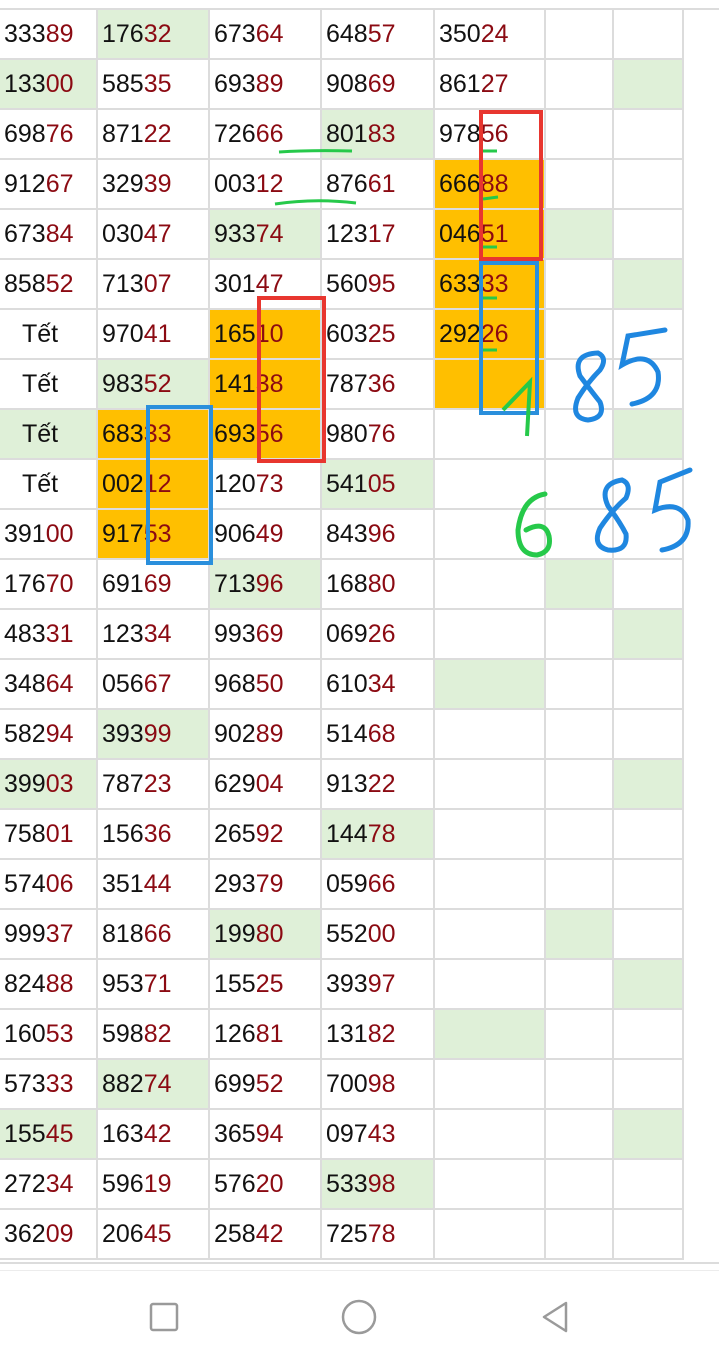 The height and width of the screenshot is (1363, 719). What do you see at coordinates (347, 1134) in the screenshot?
I see `number-head: 097` at bounding box center [347, 1134].